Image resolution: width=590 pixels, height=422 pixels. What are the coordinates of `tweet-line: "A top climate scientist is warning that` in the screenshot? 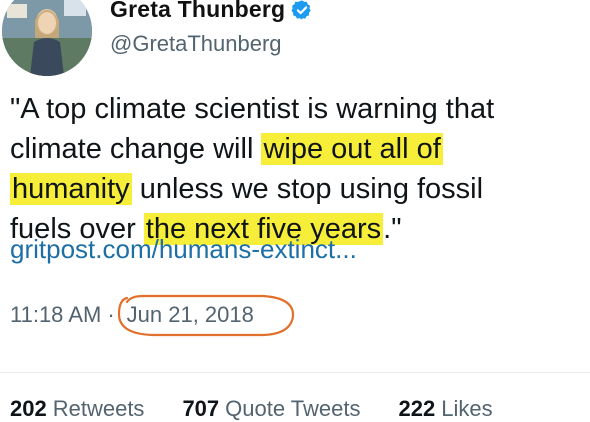 It's located at (295, 109).